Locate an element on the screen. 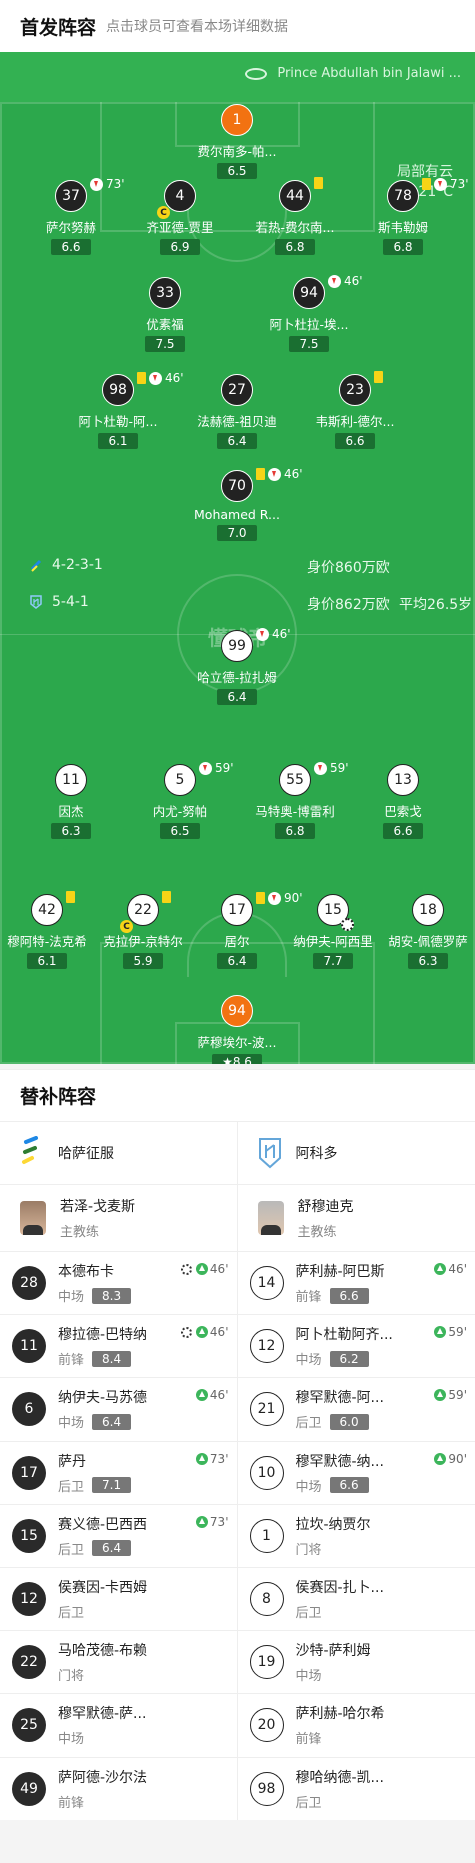 The image size is (475, 1863). away-player-18: 18 胡安-佩德罗萨 6.3 is located at coordinates (424, 931).